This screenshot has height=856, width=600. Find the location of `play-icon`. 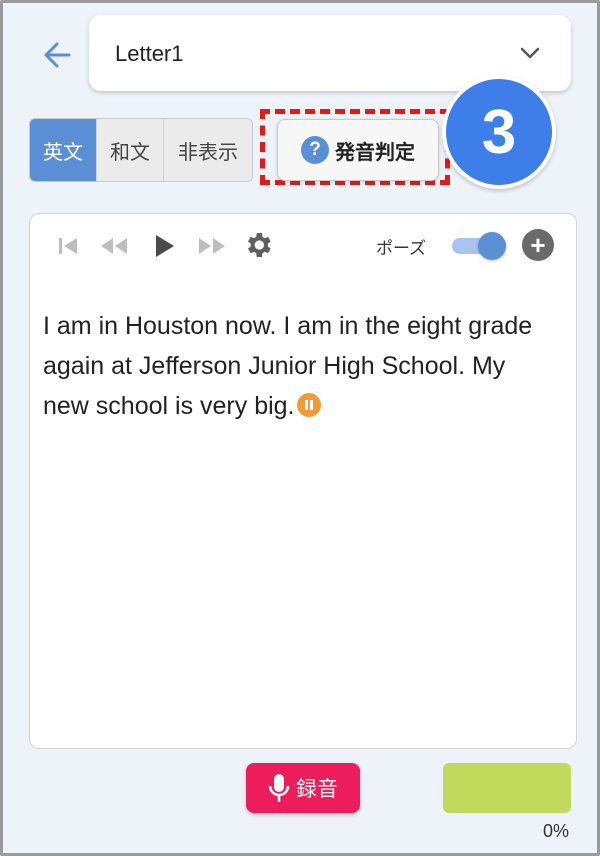

play-icon is located at coordinates (164, 246).